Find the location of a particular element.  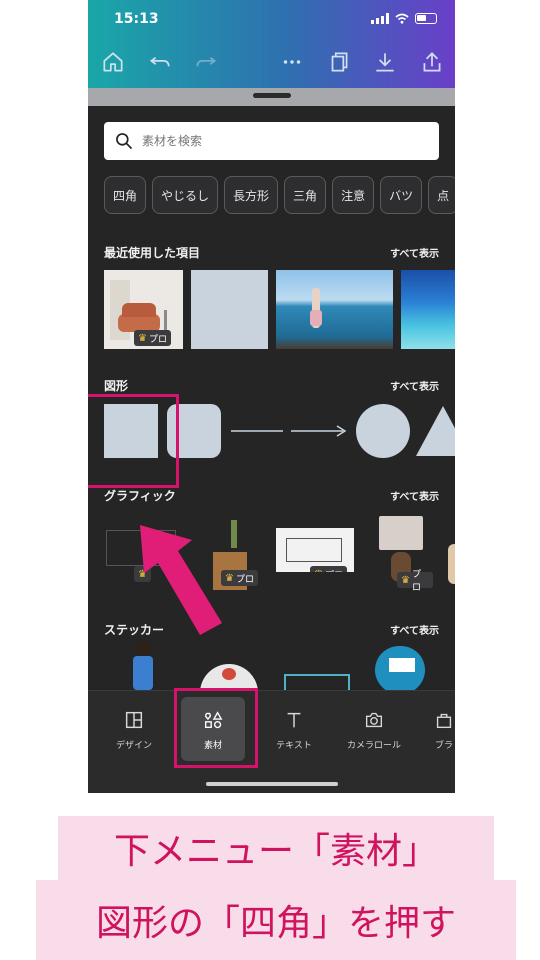

home-icon is located at coordinates (113, 62).